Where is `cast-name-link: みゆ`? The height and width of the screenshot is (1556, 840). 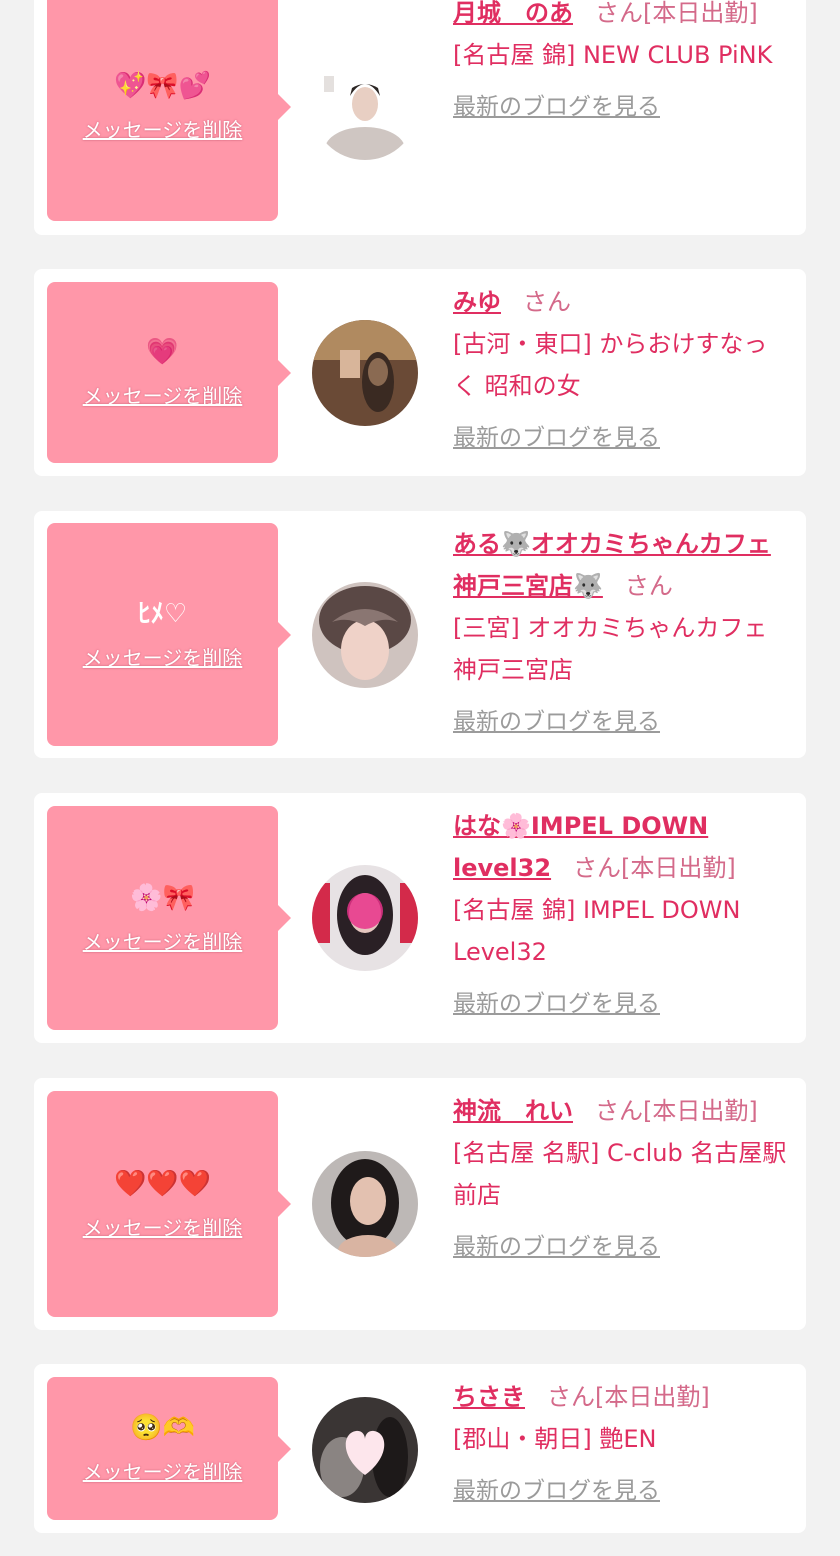
cast-name-link: みゆ is located at coordinates (477, 302).